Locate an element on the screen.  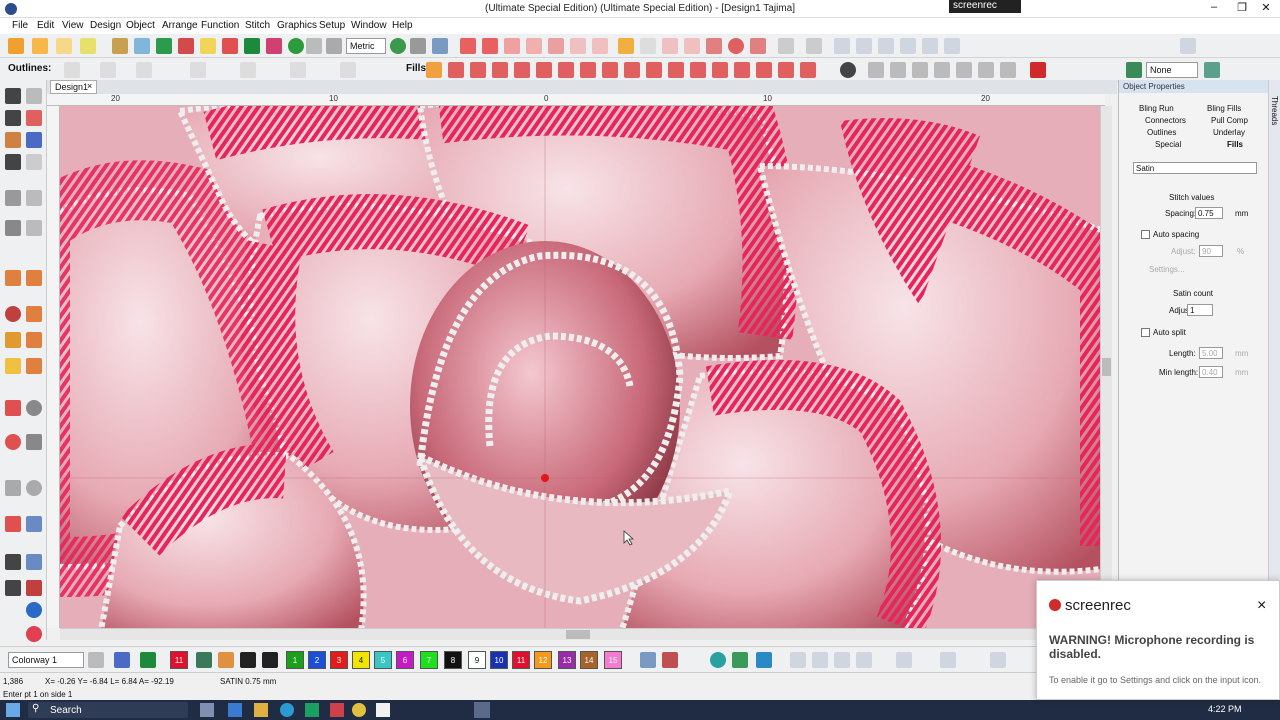
flip-icon is located at coordinates (864, 46).